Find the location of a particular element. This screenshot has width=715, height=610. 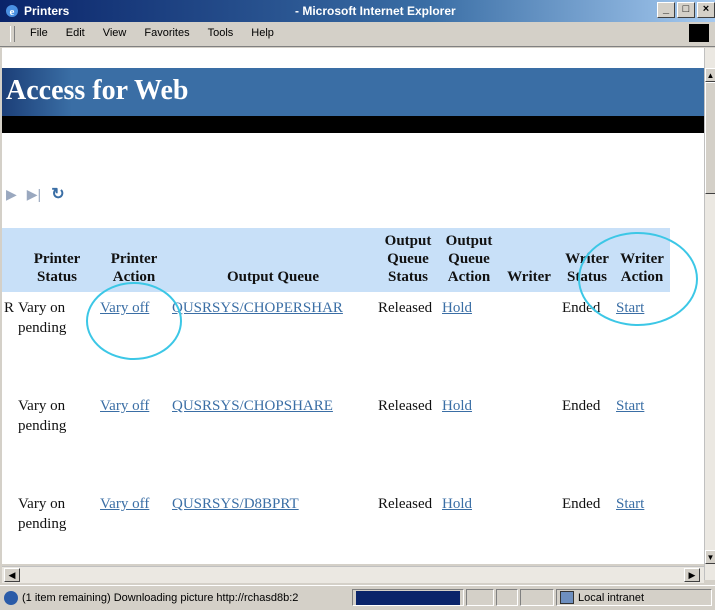

printer-action-highlight is located at coordinates (134, 321).